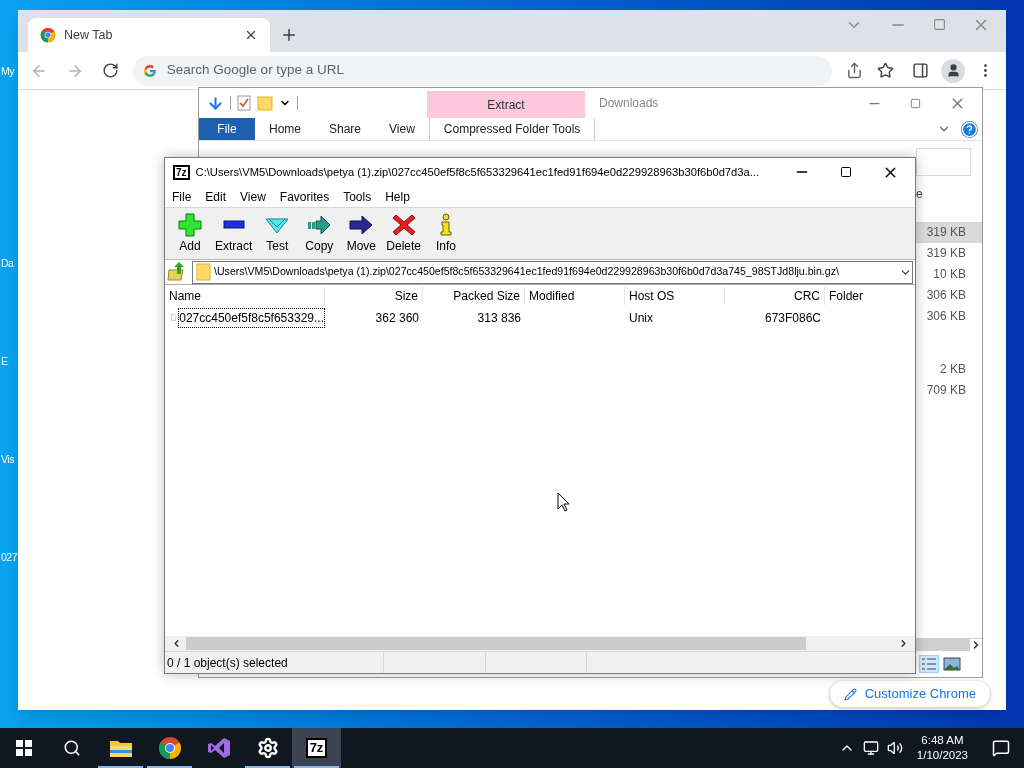  Describe the element at coordinates (190, 224) in the screenshot. I see `plus-icon` at that location.